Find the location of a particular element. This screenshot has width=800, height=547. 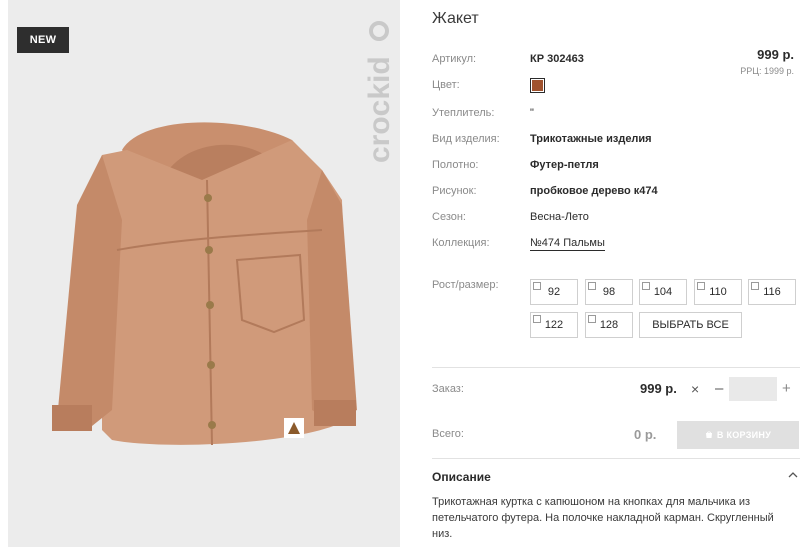

description-title: Описание is located at coordinates (461, 477).